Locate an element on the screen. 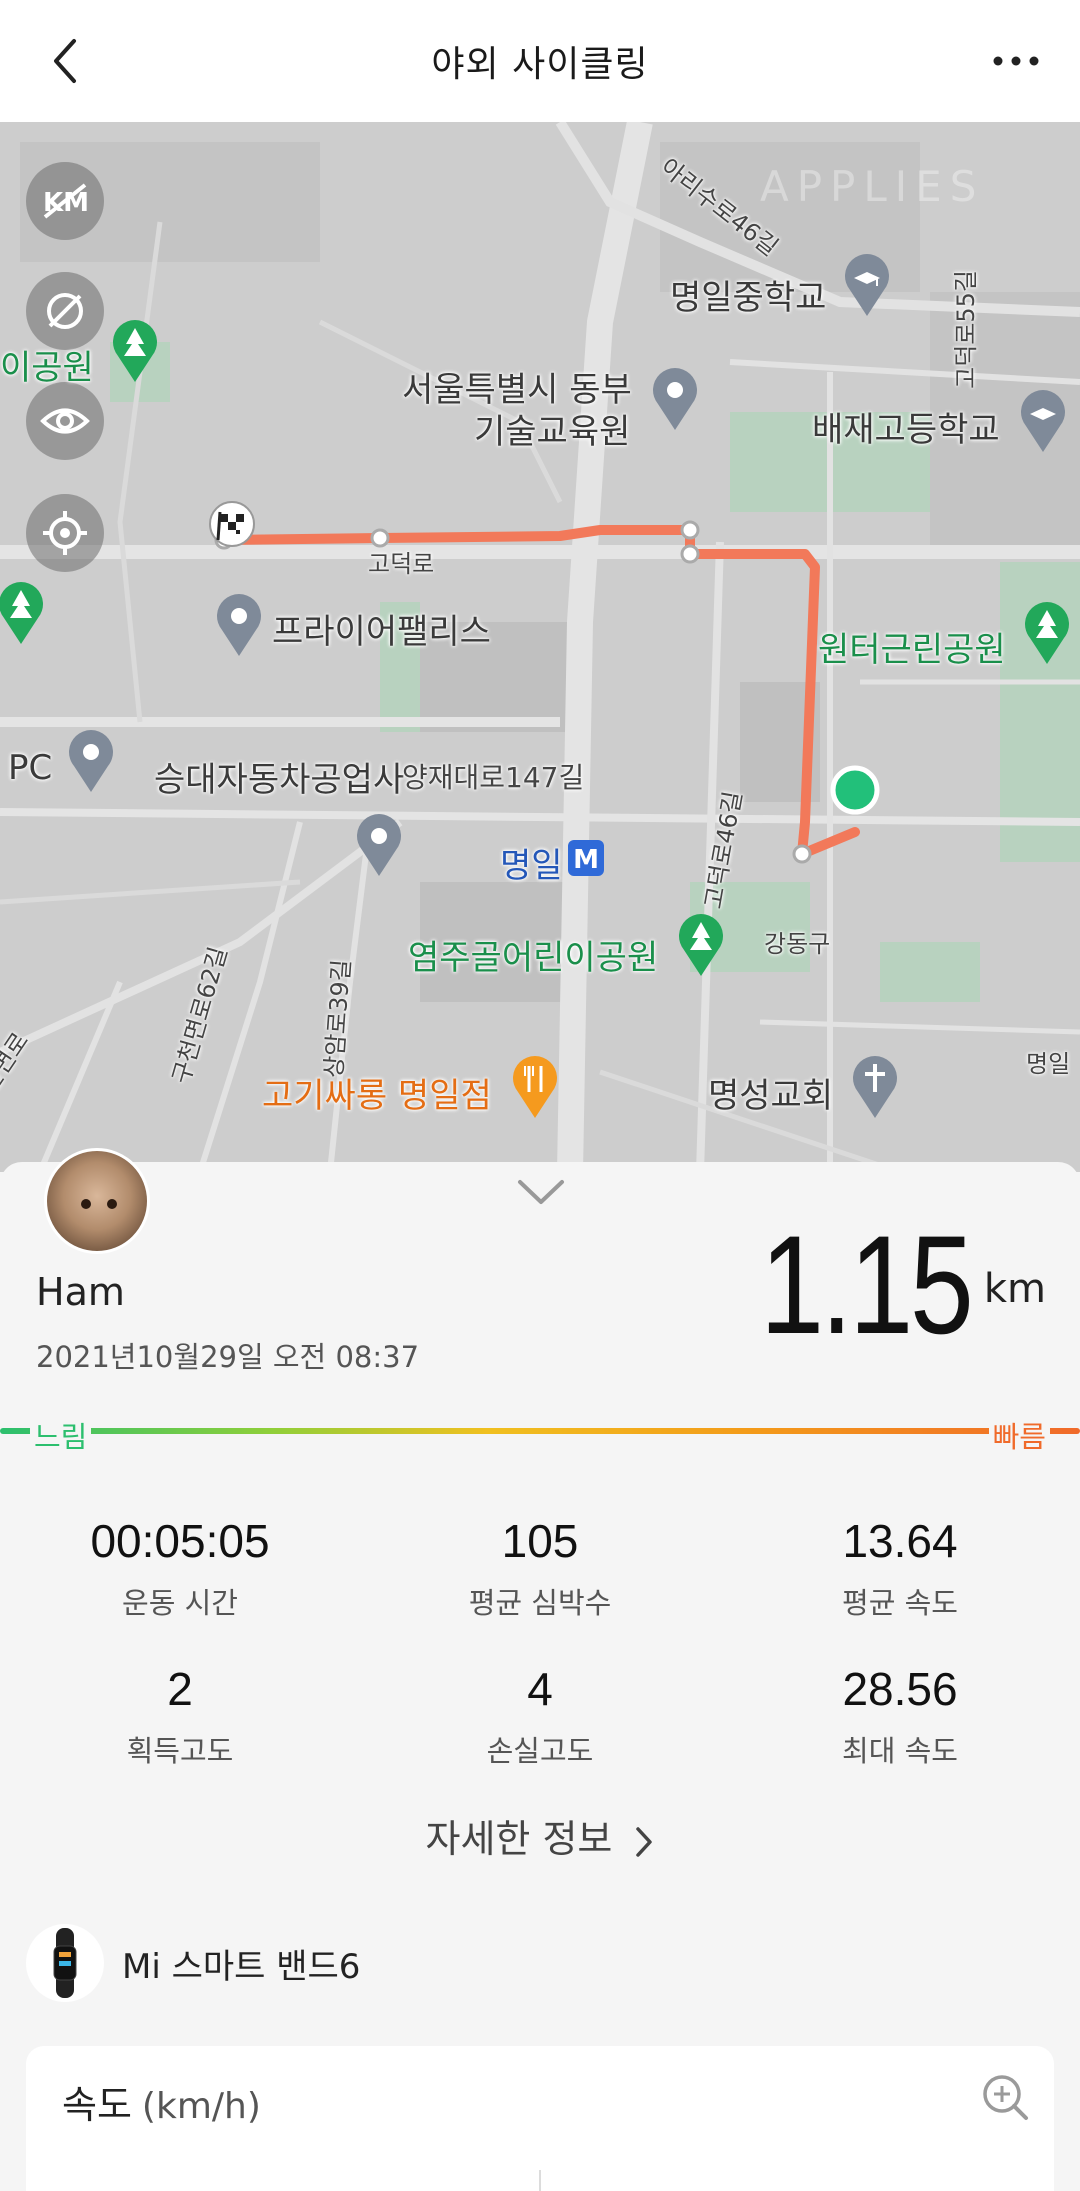 This screenshot has width=1080, height=2191. device-name: Mi 스마트 밴드6 is located at coordinates (241, 1966).